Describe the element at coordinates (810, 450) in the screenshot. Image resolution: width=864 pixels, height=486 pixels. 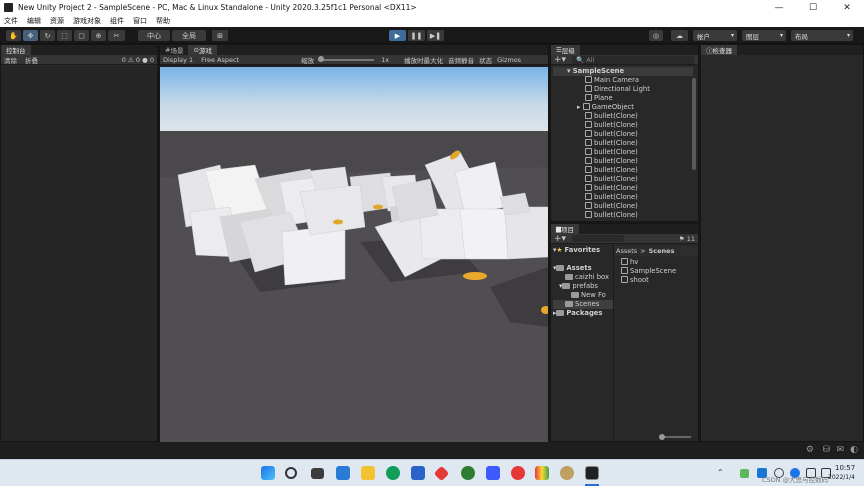
I see `auto-generate-lighting-icon: ⚙` at that location.